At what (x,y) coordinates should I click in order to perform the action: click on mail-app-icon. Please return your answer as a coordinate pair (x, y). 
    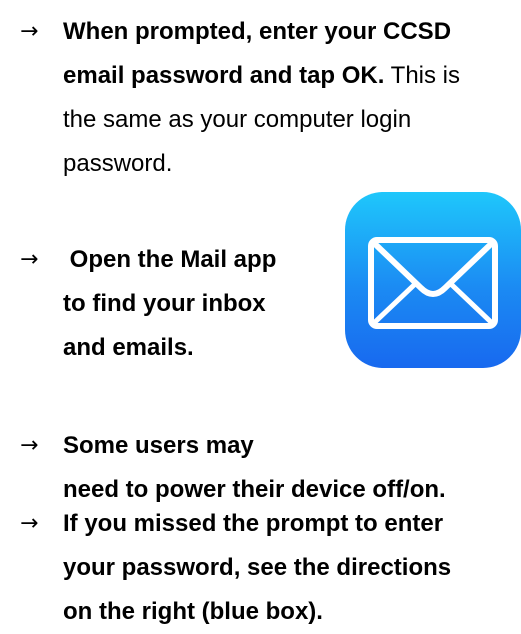
    Looking at the image, I should click on (433, 280).